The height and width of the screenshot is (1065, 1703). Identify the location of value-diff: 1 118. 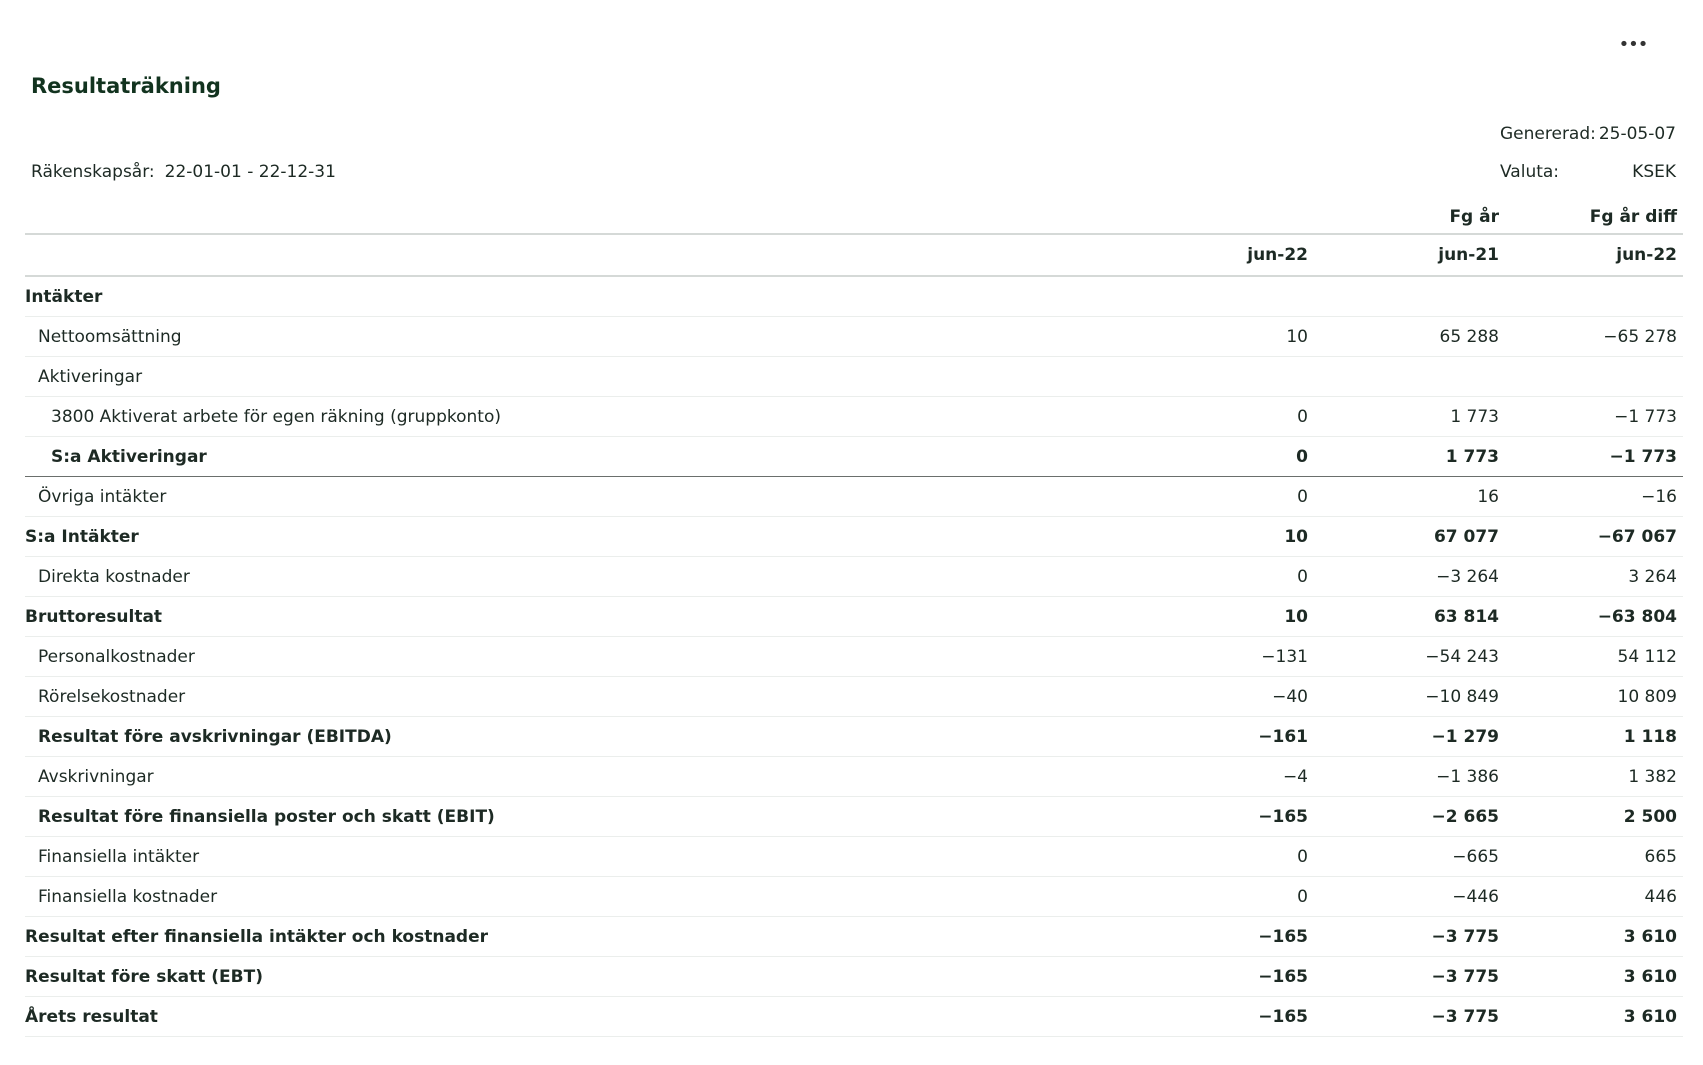
(1650, 736).